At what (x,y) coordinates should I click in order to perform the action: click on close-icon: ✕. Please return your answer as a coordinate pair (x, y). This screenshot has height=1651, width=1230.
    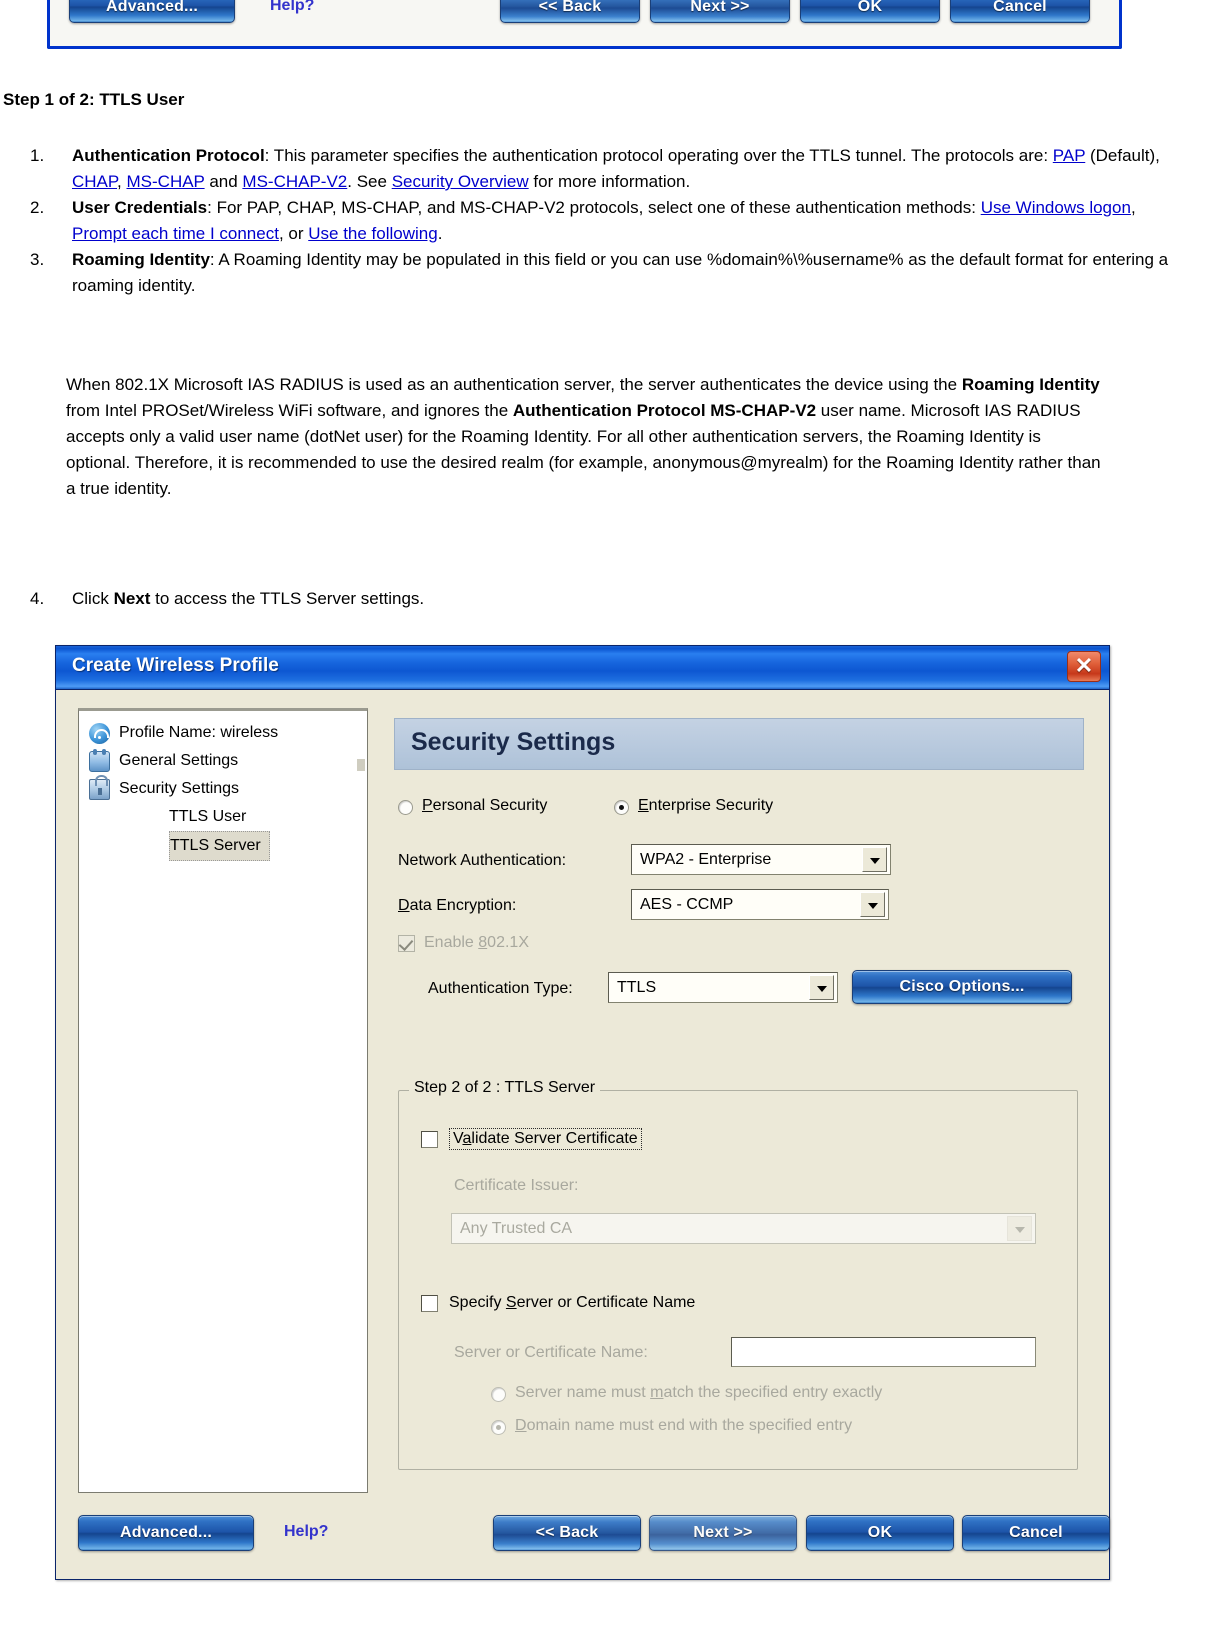
    Looking at the image, I should click on (1084, 666).